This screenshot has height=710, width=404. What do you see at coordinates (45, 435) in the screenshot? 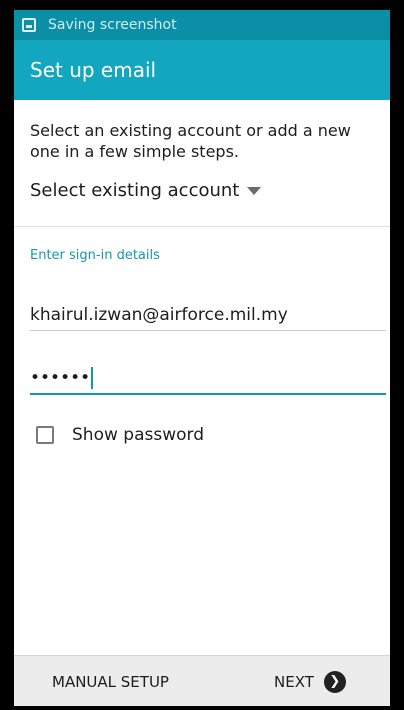
I see `show-password-checkbox` at bounding box center [45, 435].